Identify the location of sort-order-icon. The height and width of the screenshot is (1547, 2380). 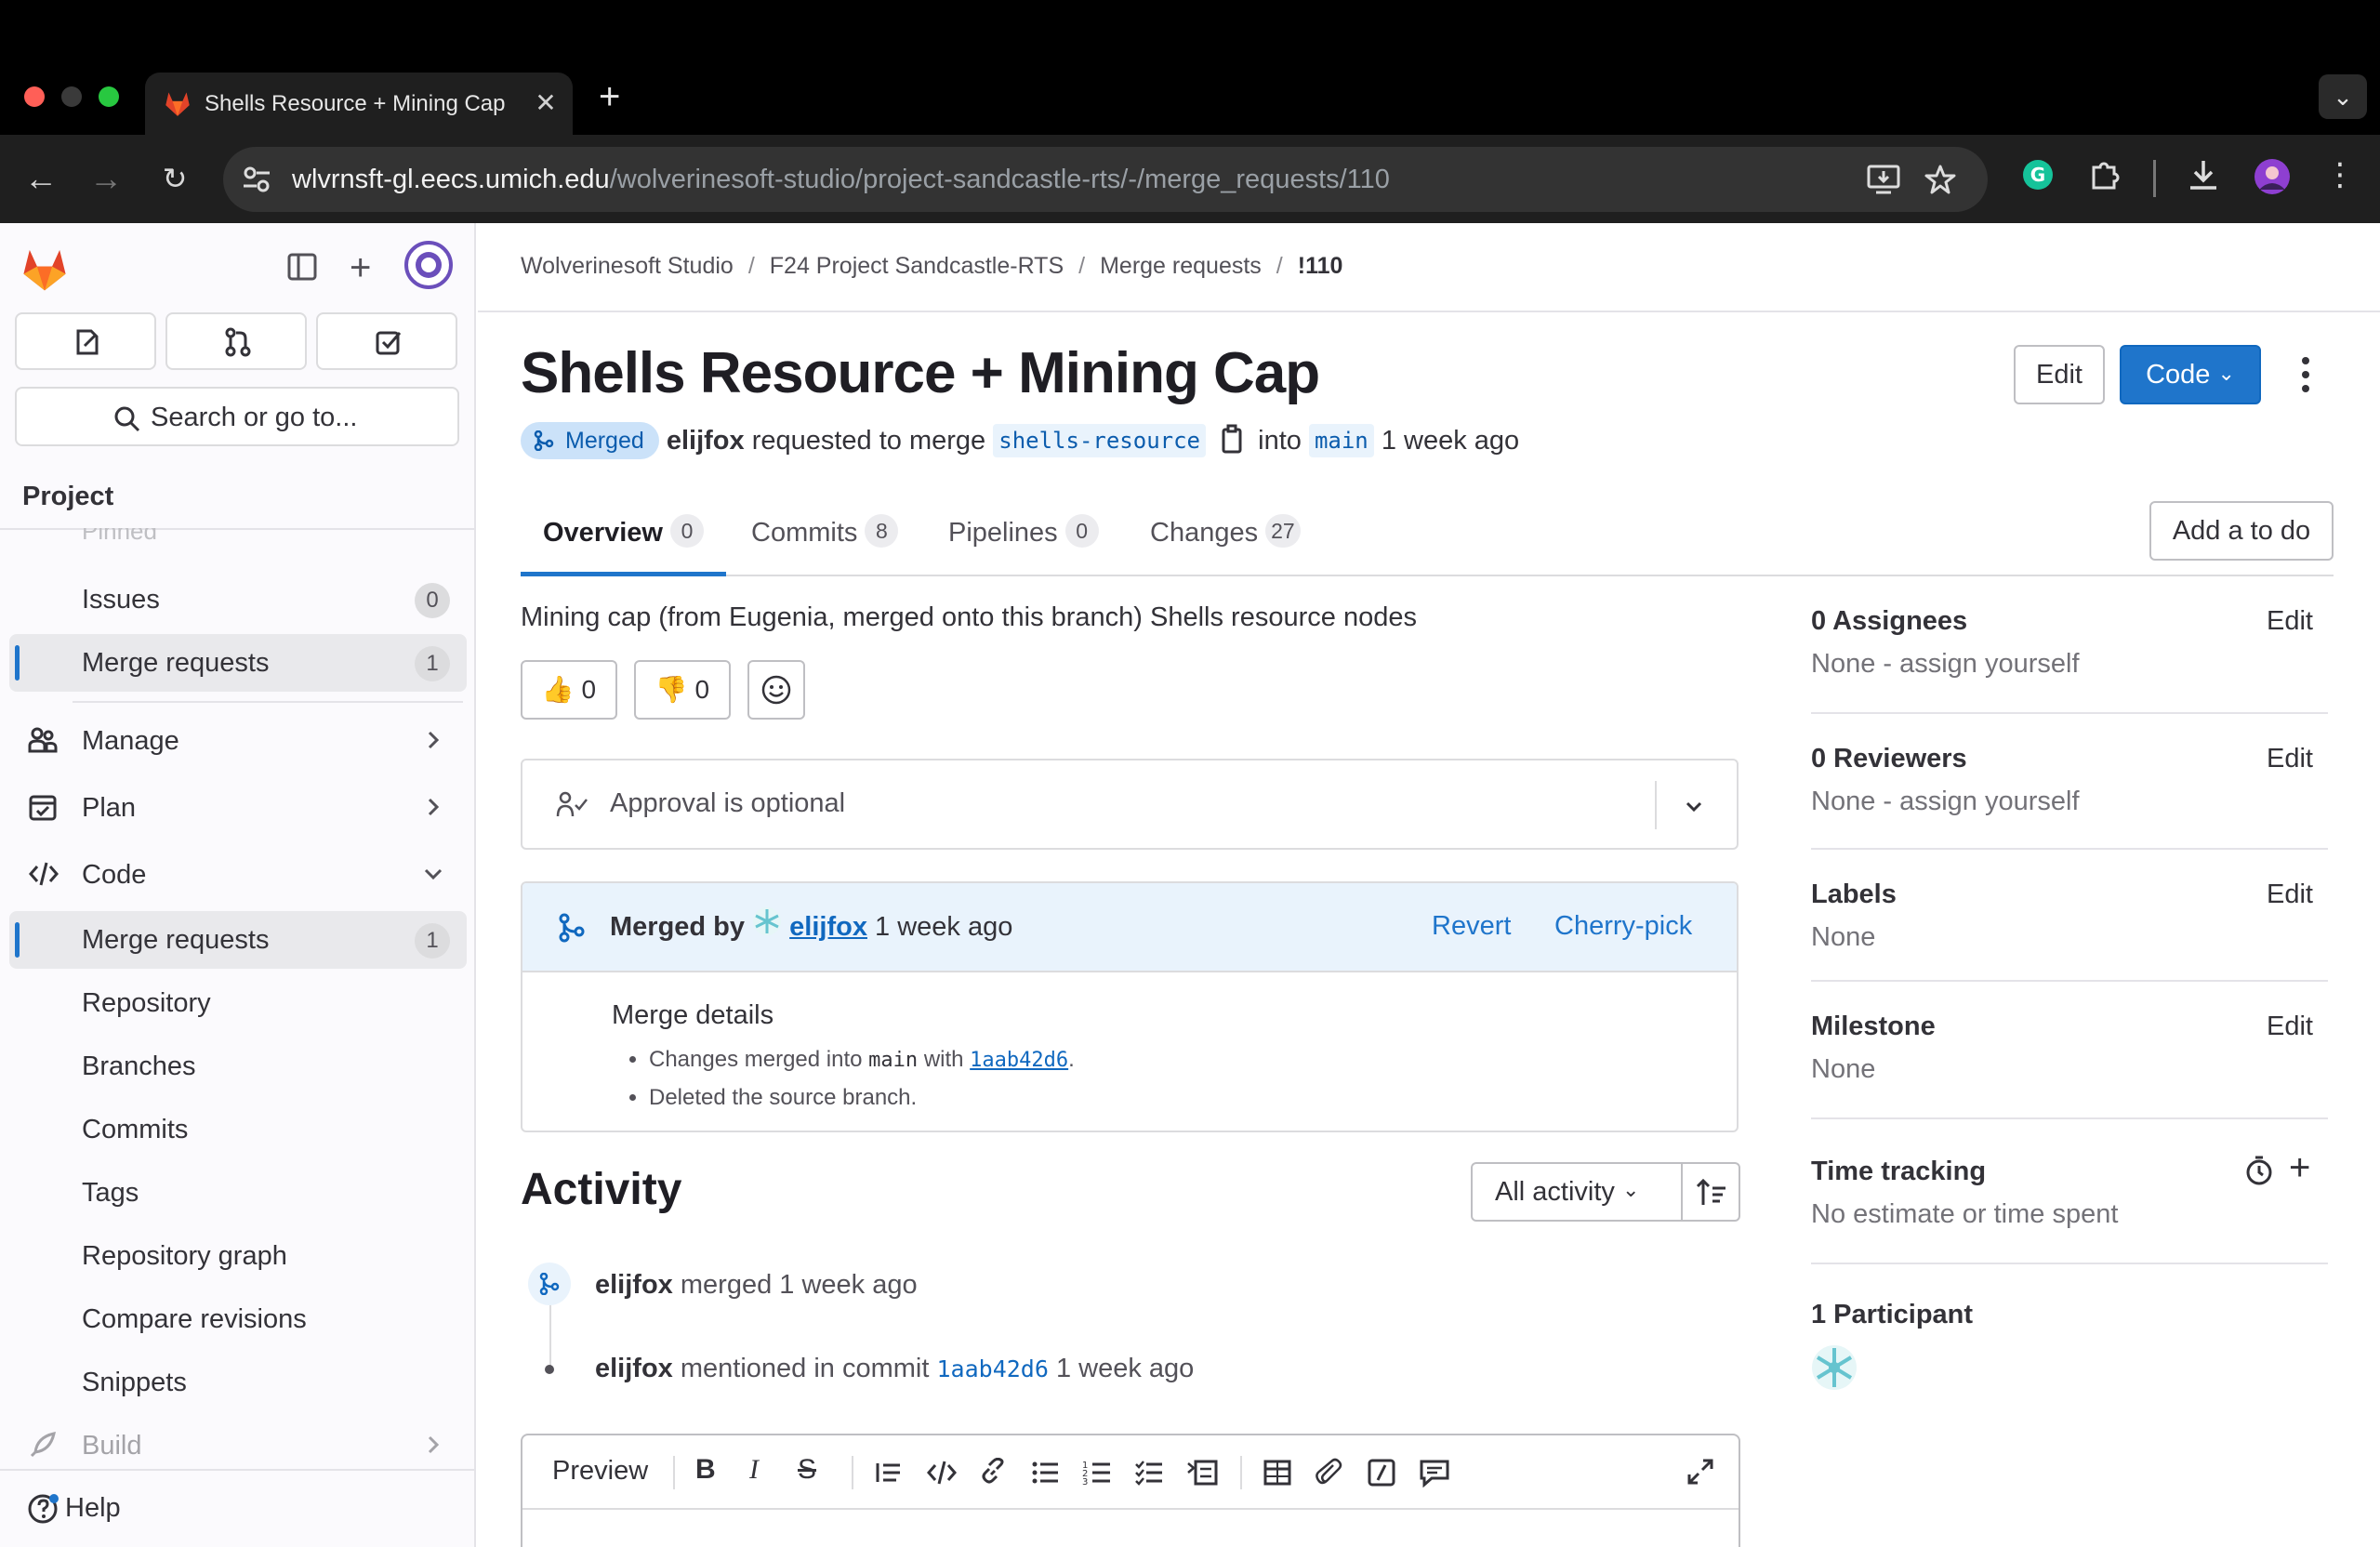
(1711, 1195).